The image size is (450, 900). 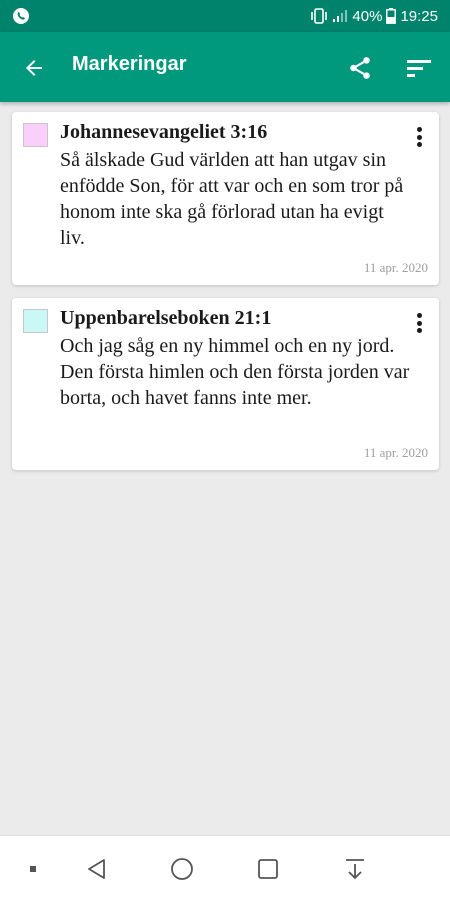 I want to click on verse-reference: Johannesevangeliet 3:16, so click(x=164, y=132).